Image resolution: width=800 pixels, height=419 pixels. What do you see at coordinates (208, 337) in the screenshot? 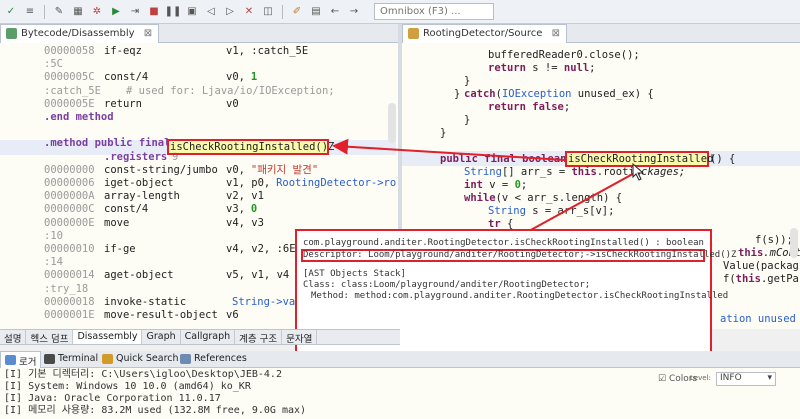
I see `view-tab: Callgraph` at bounding box center [208, 337].